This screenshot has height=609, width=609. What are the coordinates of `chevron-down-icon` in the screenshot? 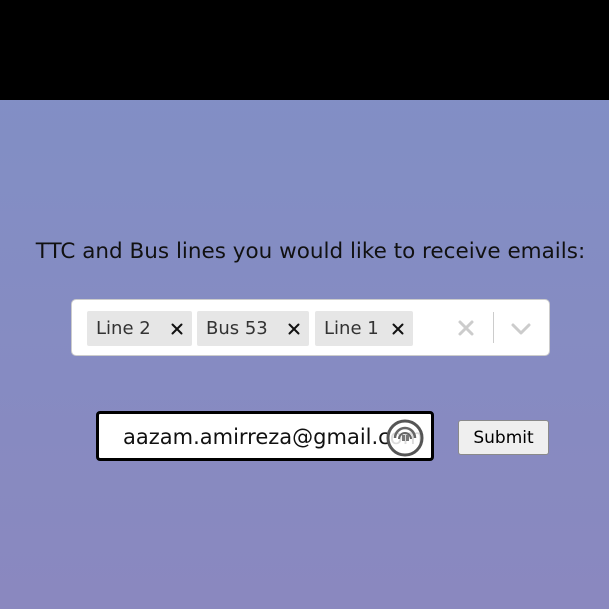 It's located at (521, 329).